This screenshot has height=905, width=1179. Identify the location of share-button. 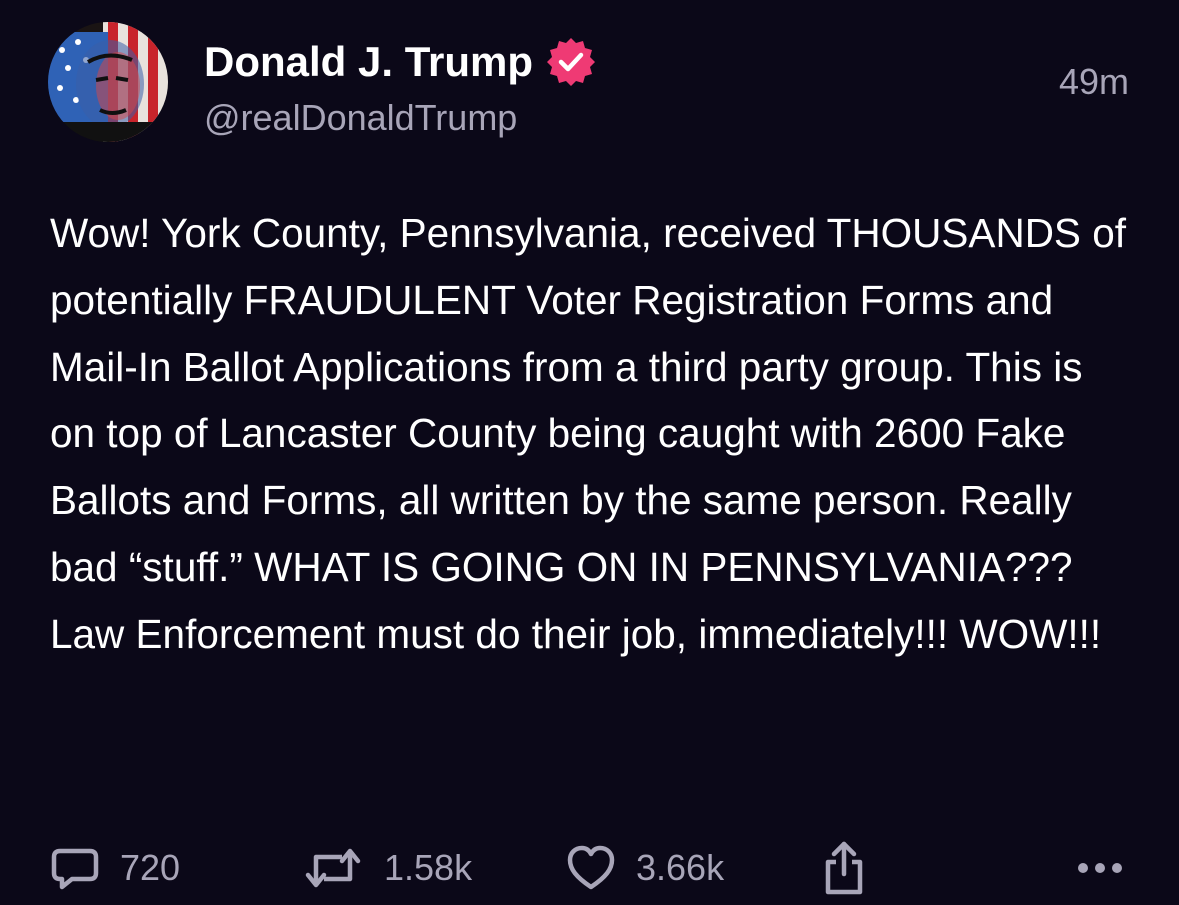
(844, 868).